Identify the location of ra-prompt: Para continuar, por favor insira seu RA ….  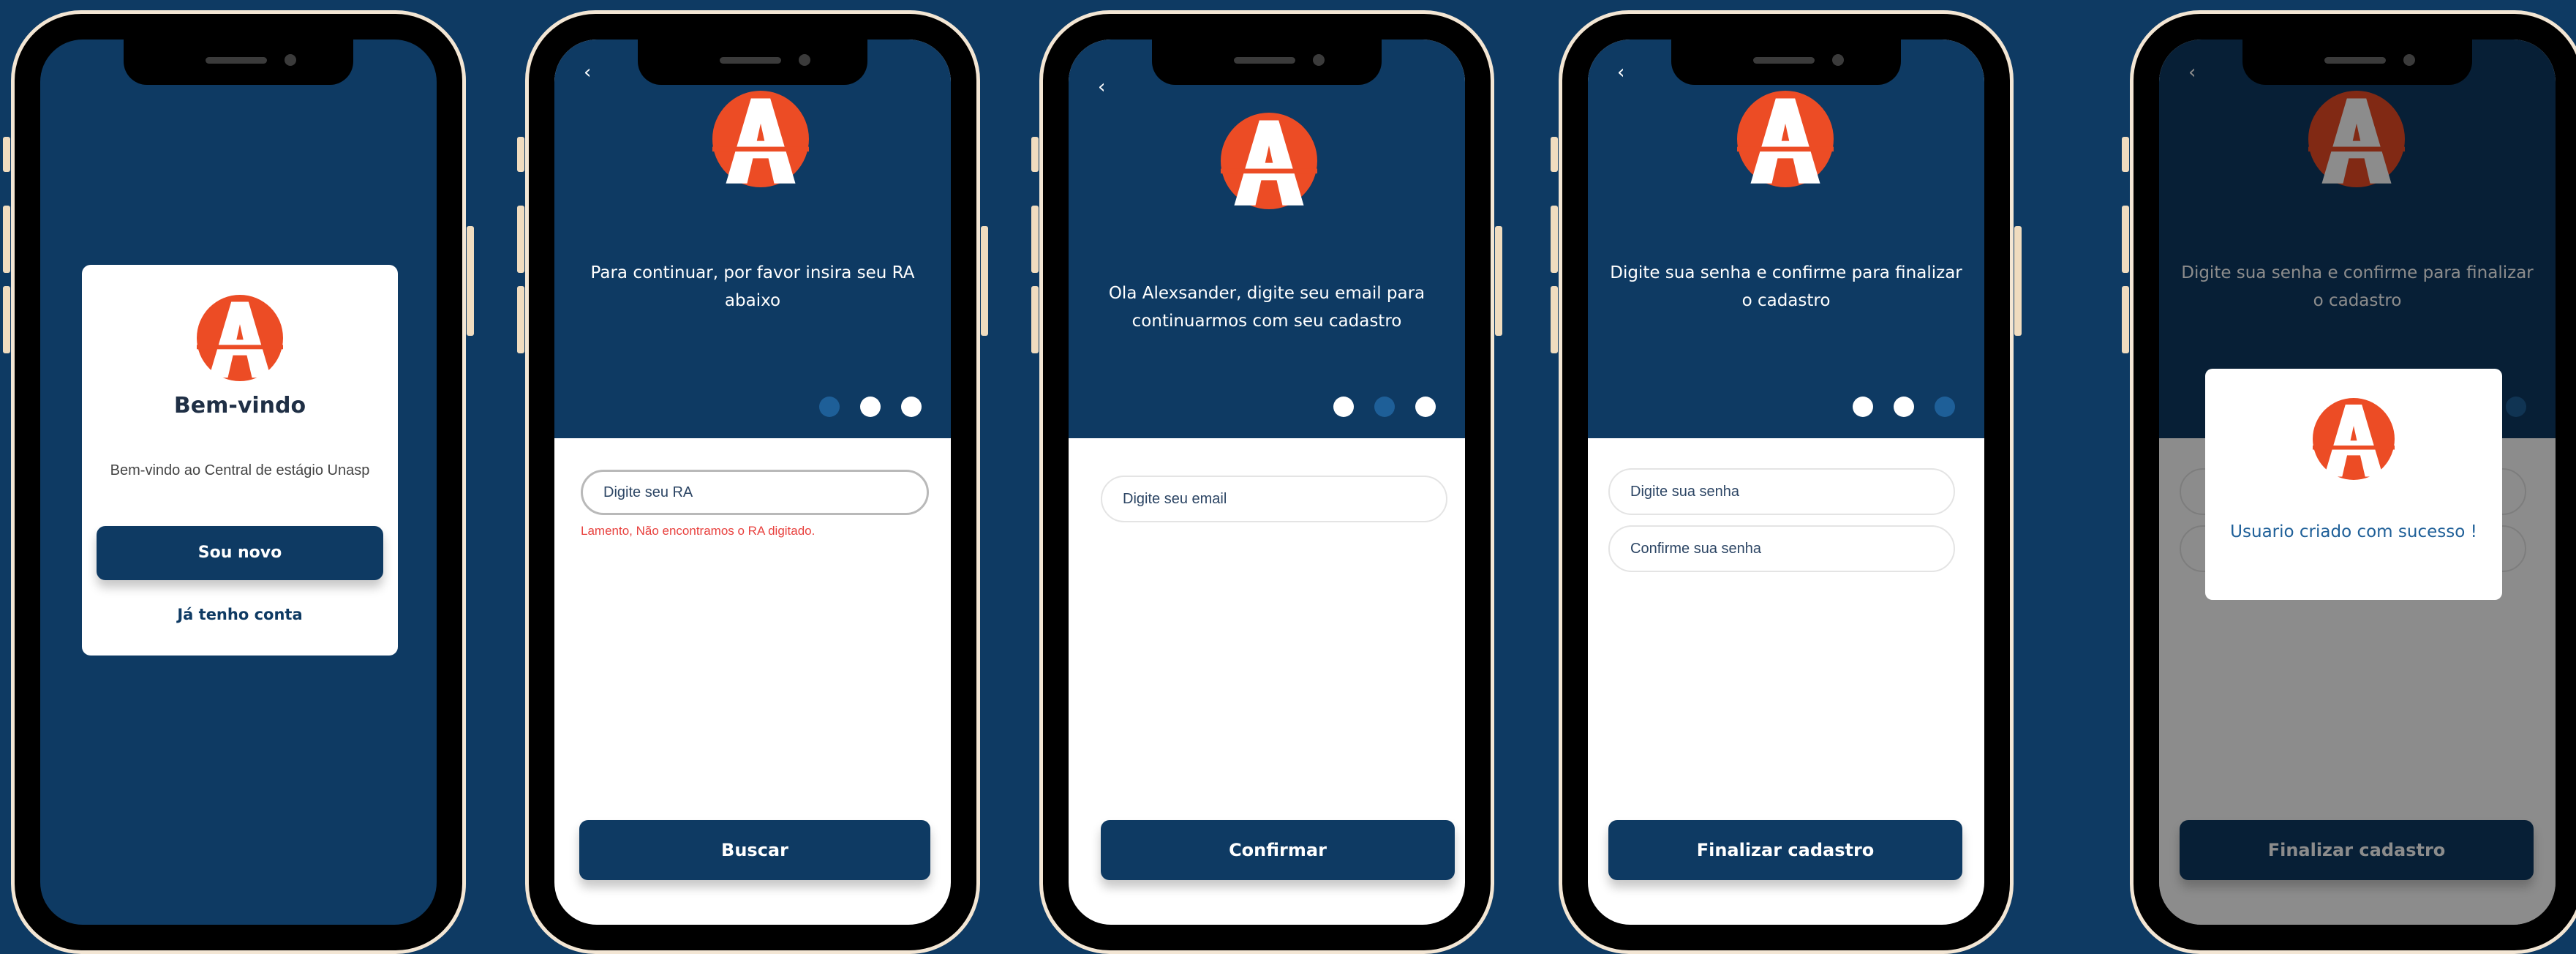
(752, 286).